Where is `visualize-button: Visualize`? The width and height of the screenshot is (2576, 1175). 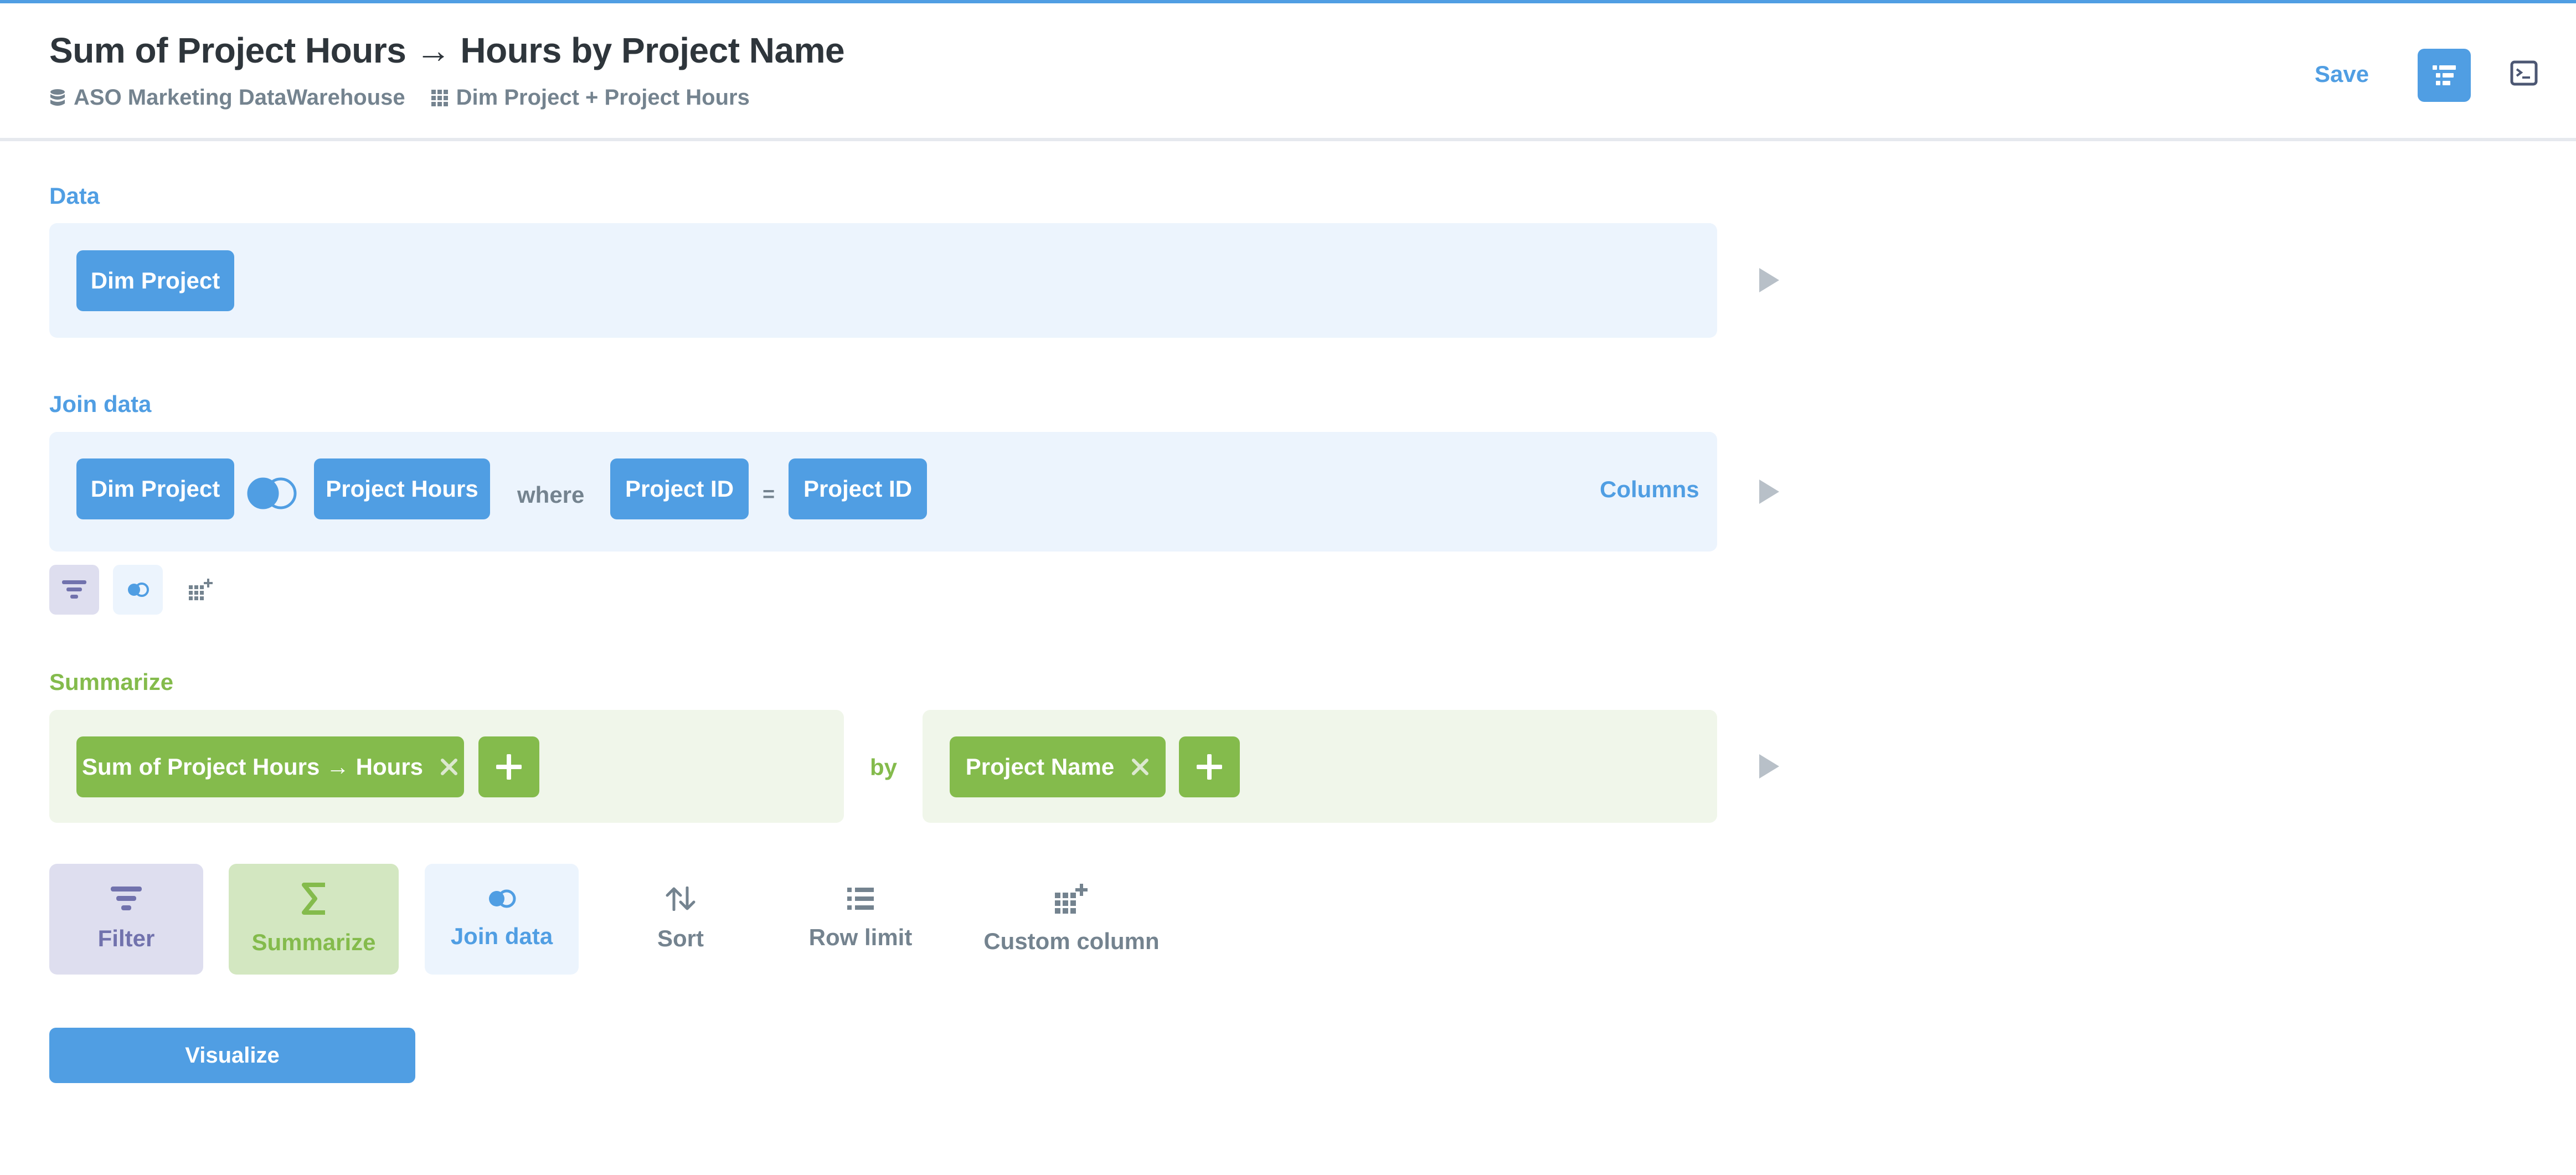
visualize-button: Visualize is located at coordinates (232, 1055).